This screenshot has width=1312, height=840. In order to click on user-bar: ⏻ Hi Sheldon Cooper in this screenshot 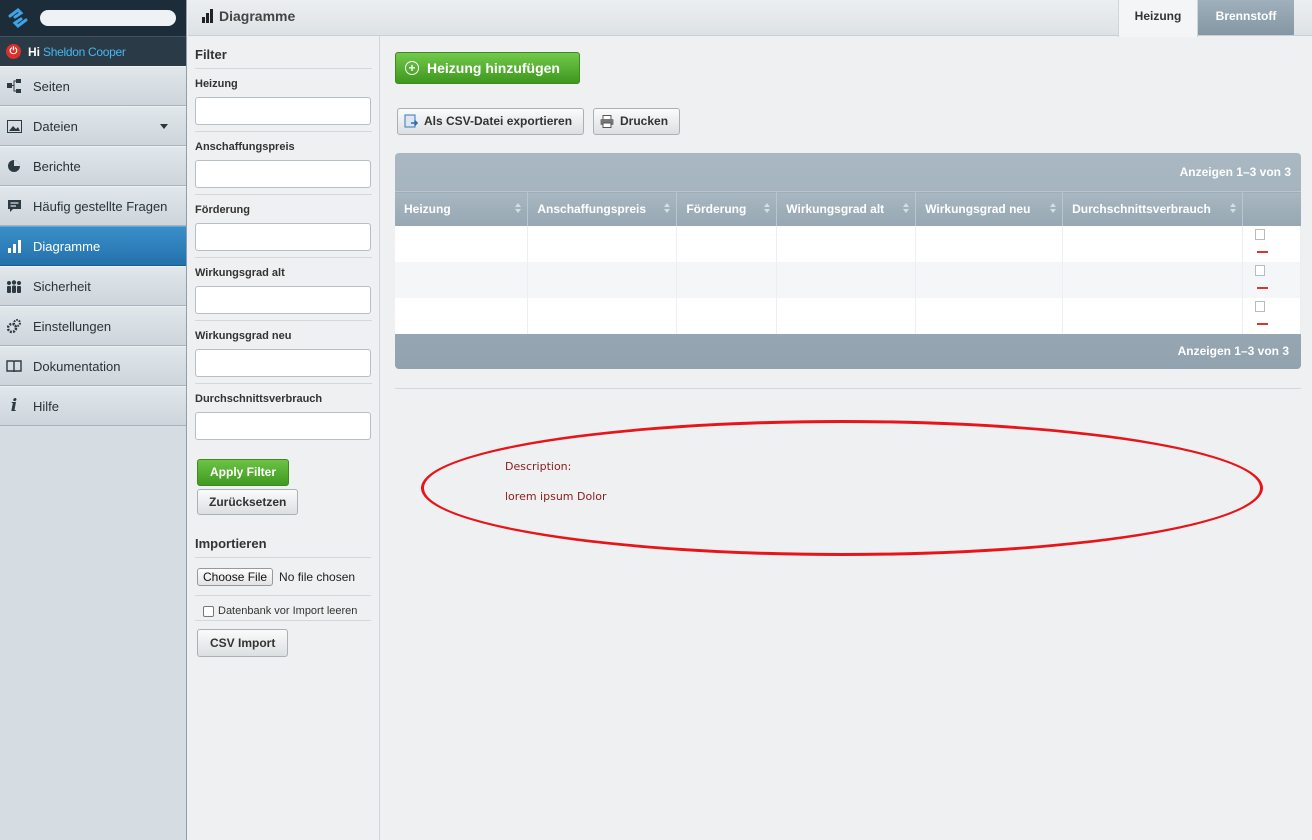, I will do `click(93, 51)`.